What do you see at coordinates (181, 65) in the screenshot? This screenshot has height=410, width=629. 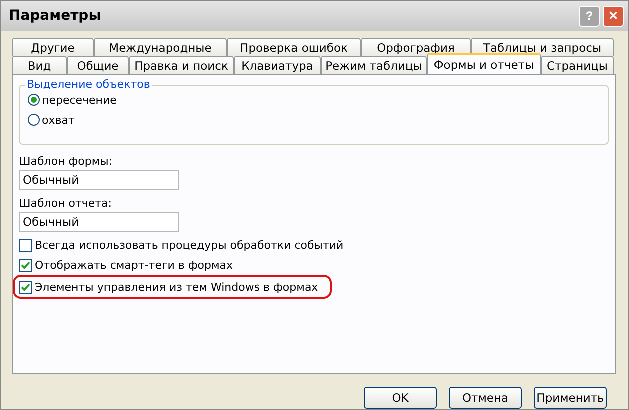 I see `tab: Правка и поиск` at bounding box center [181, 65].